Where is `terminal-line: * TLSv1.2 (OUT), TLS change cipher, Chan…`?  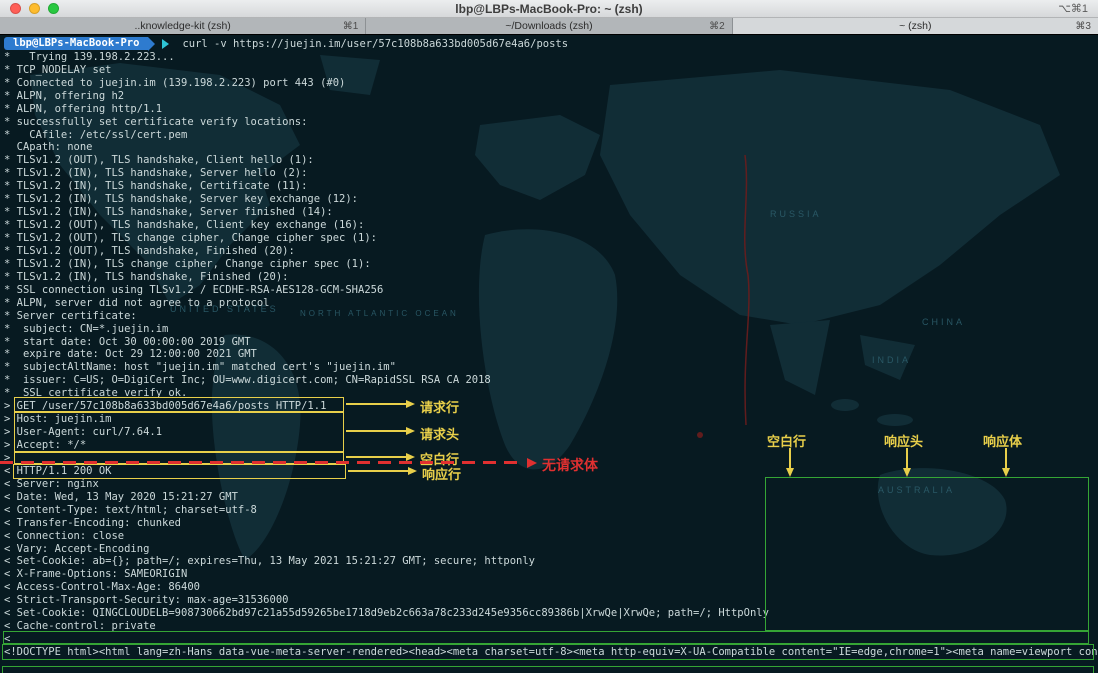
terminal-line: * TLSv1.2 (OUT), TLS change cipher, Chan… is located at coordinates (190, 238).